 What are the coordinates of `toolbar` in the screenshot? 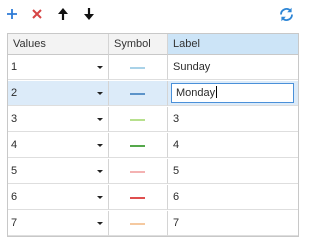 It's located at (154, 15).